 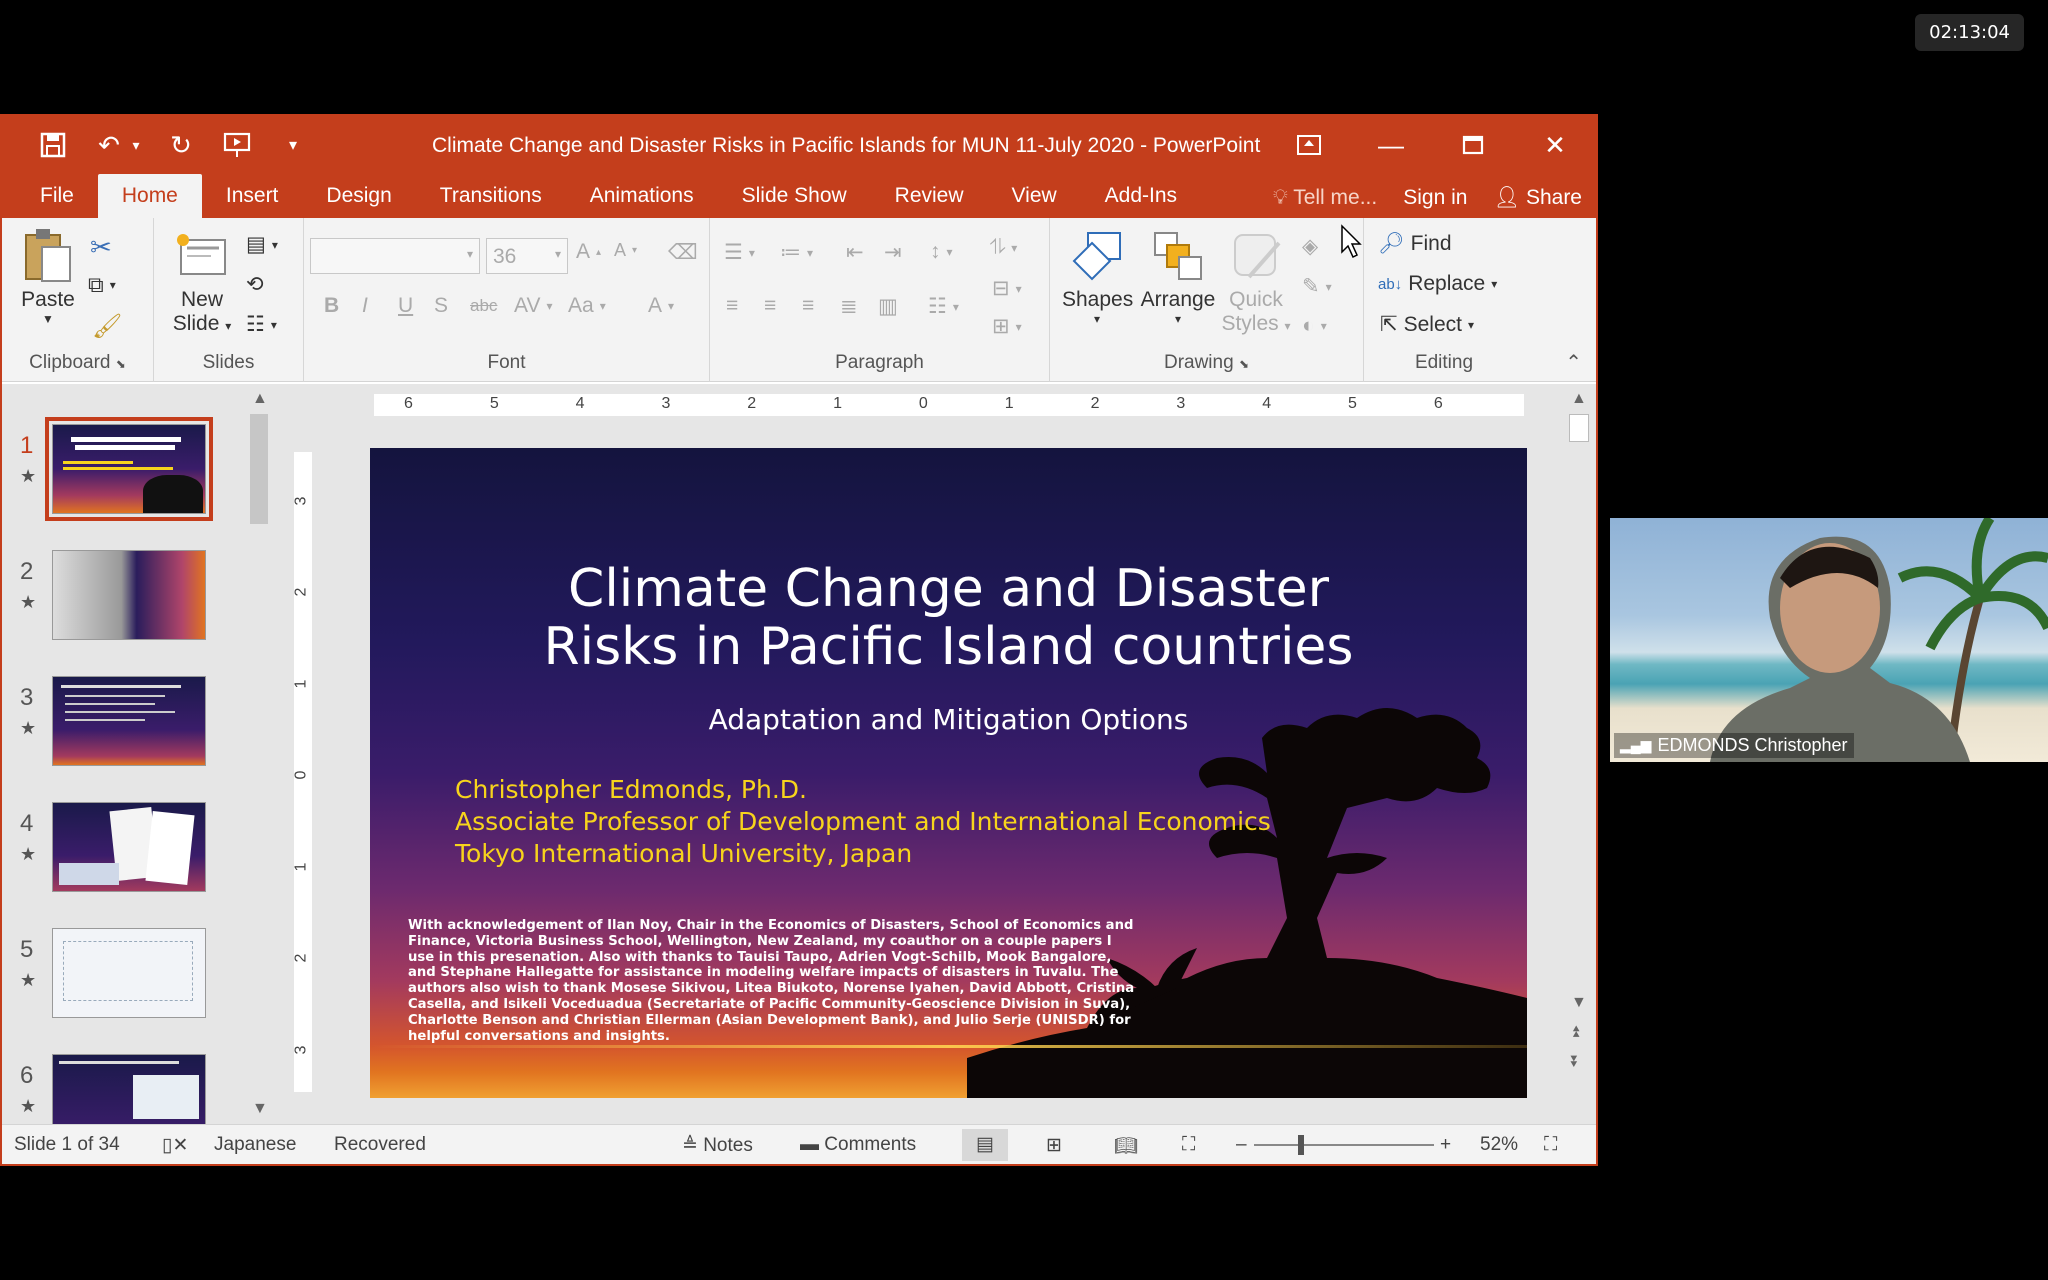 What do you see at coordinates (112, 470) in the screenshot?
I see `thumbnail-slide-1: 1 ★` at bounding box center [112, 470].